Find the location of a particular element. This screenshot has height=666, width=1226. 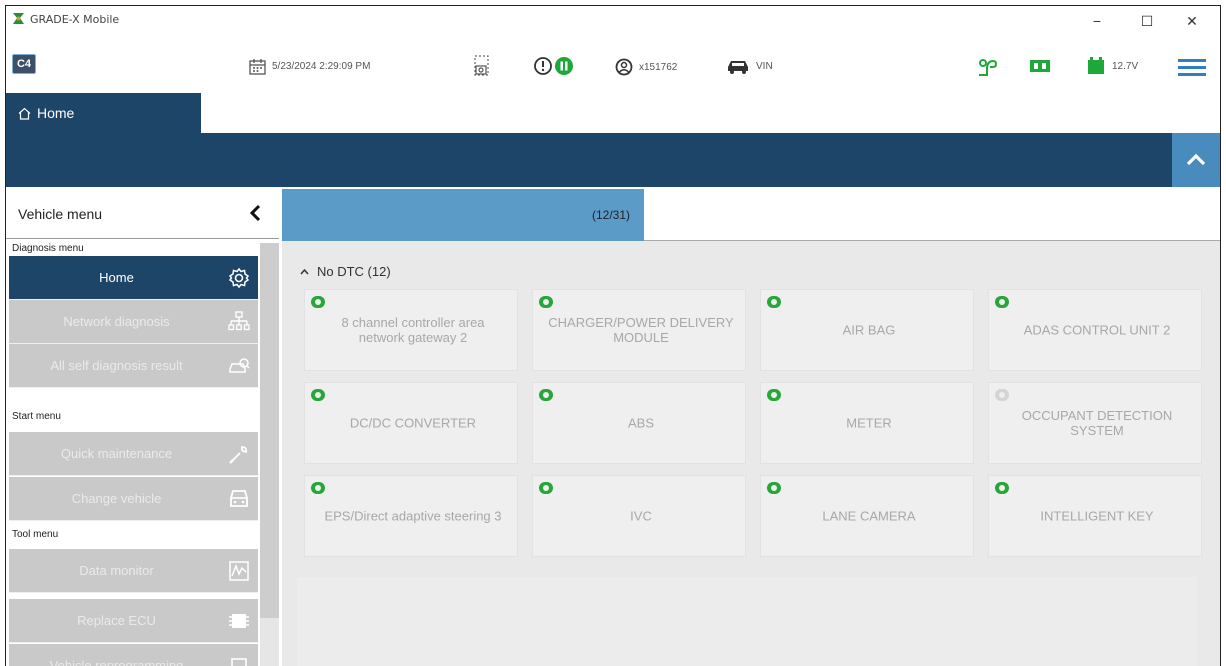

module-name: ABS is located at coordinates (640, 423).